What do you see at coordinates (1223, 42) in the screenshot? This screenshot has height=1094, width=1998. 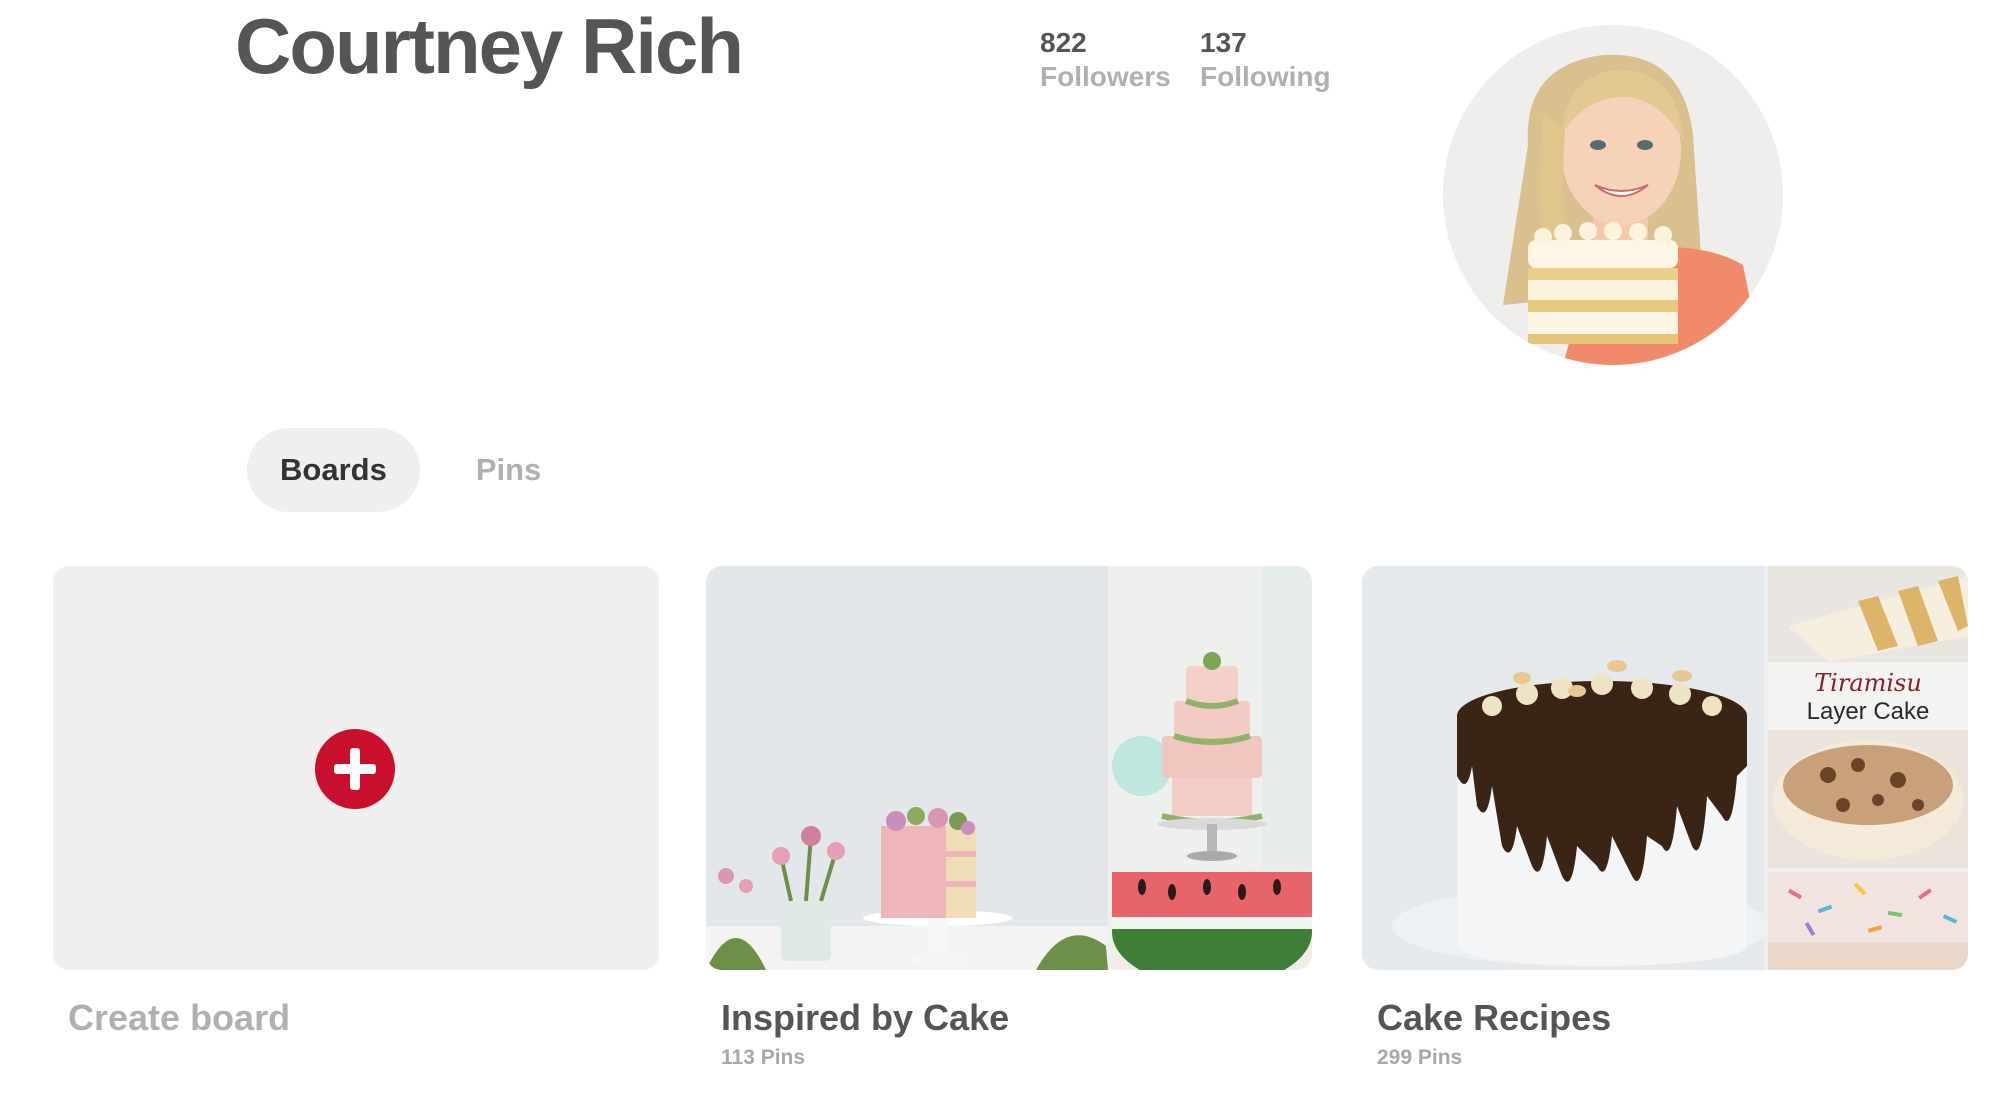 I see `following-count: 137` at bounding box center [1223, 42].